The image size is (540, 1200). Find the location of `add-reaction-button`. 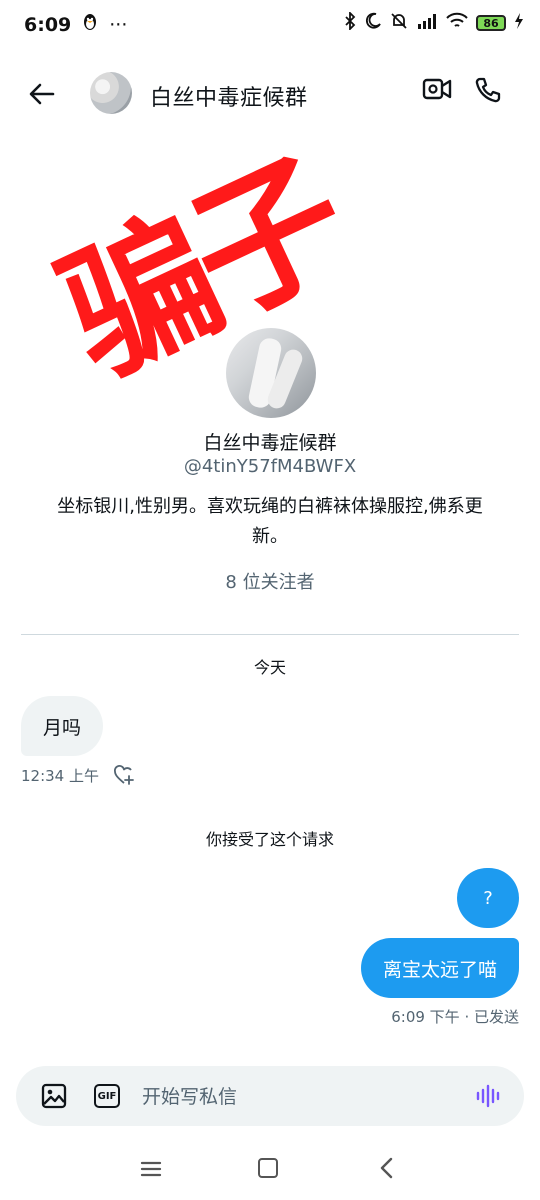

add-reaction-button is located at coordinates (124, 775).